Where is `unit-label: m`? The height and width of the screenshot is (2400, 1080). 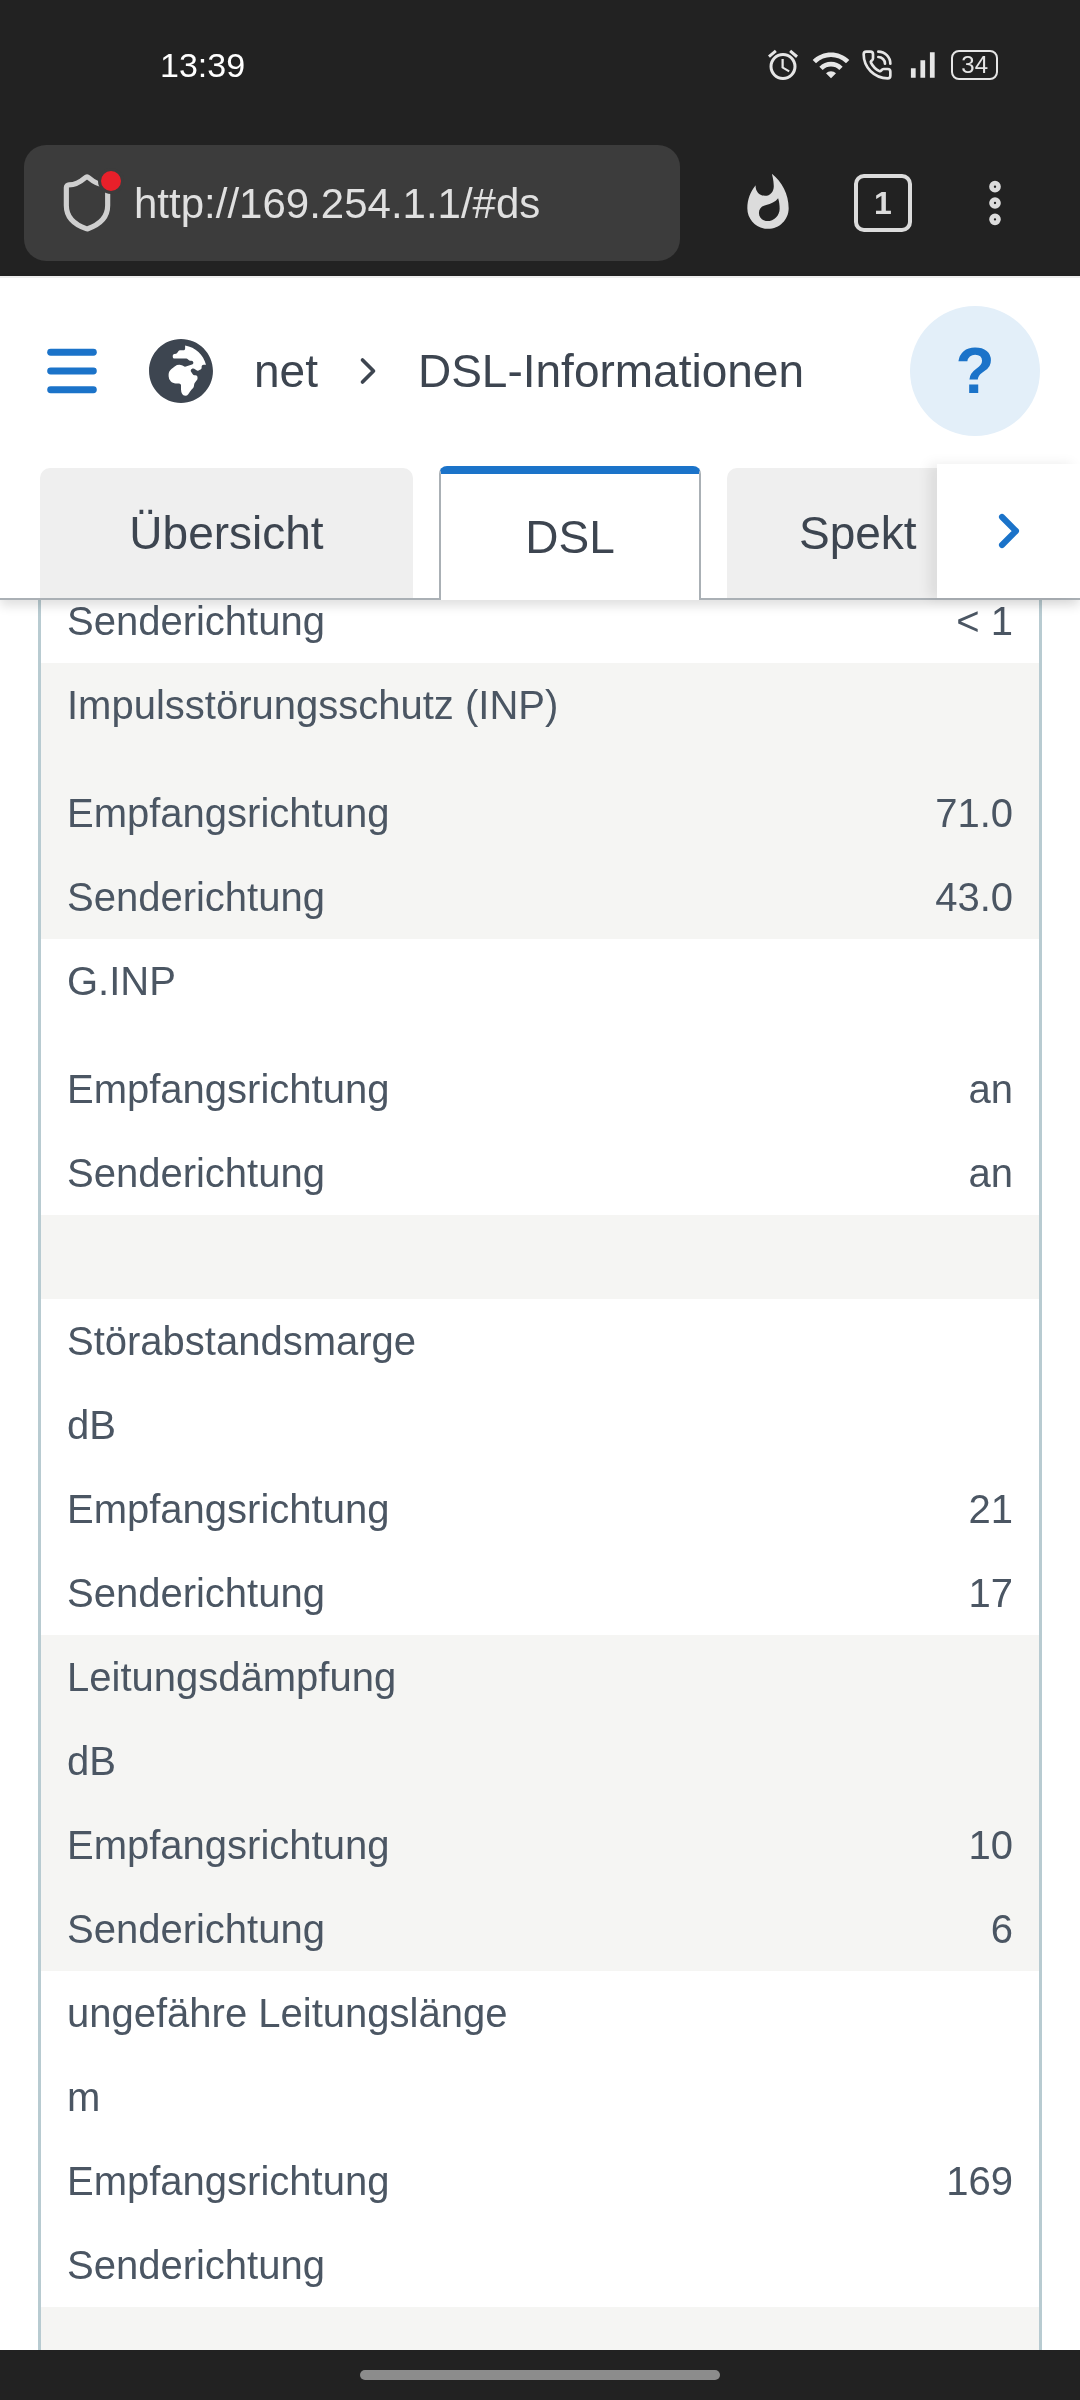
unit-label: m is located at coordinates (84, 2097).